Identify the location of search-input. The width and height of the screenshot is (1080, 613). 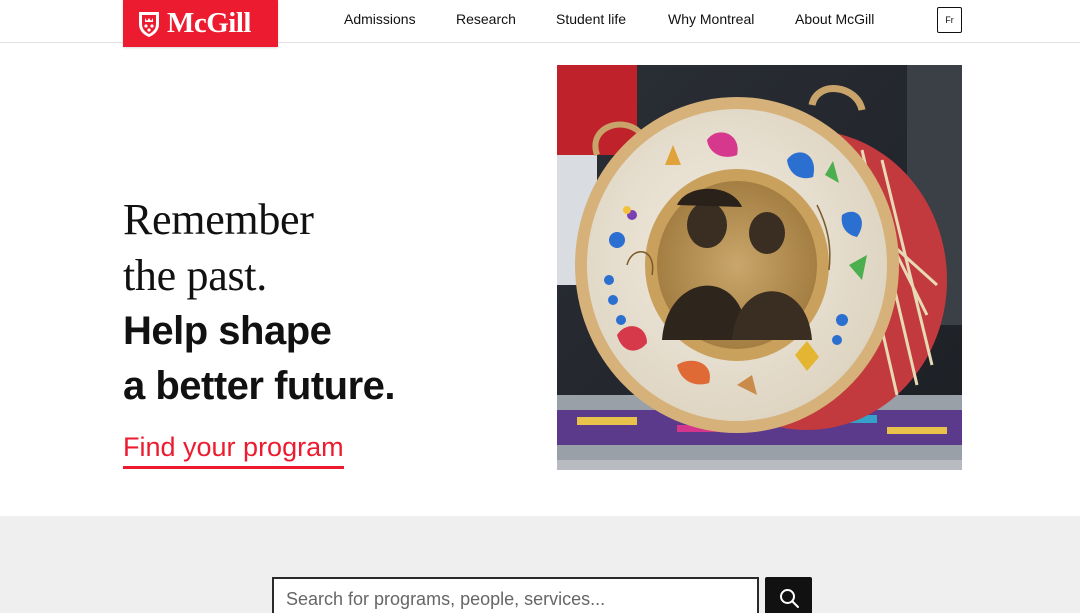
(515, 595).